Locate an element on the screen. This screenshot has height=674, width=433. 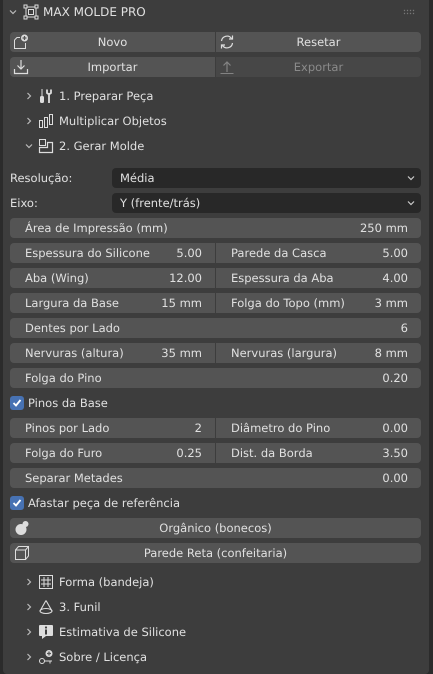
dropdown: Y (frente/trás) is located at coordinates (266, 203).